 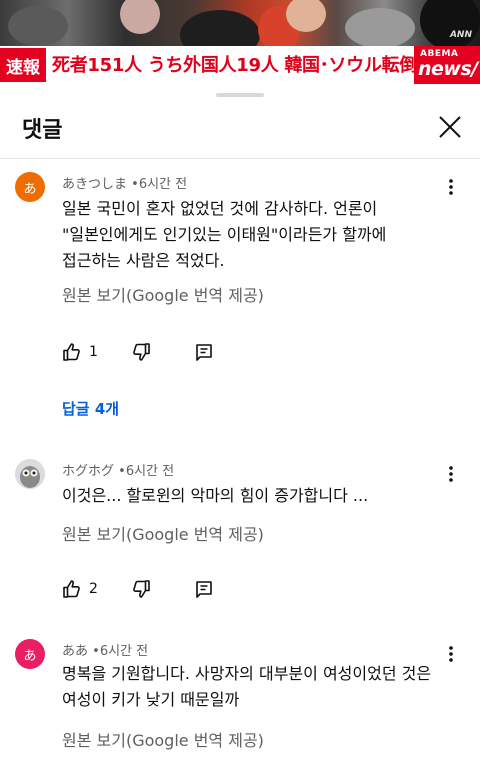 What do you see at coordinates (42, 130) in the screenshot?
I see `sheet-title: 댓글` at bounding box center [42, 130].